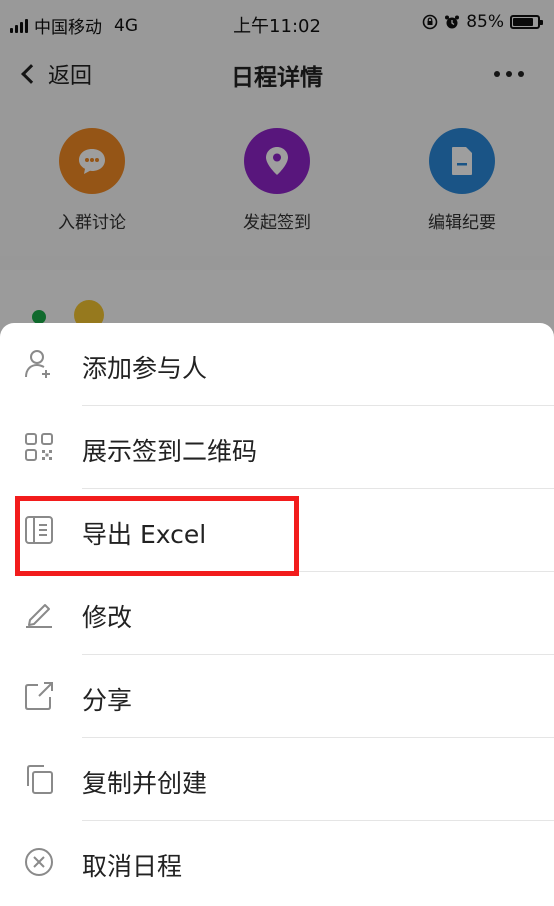  What do you see at coordinates (277, 696) in the screenshot?
I see `menu-share: 分享` at bounding box center [277, 696].